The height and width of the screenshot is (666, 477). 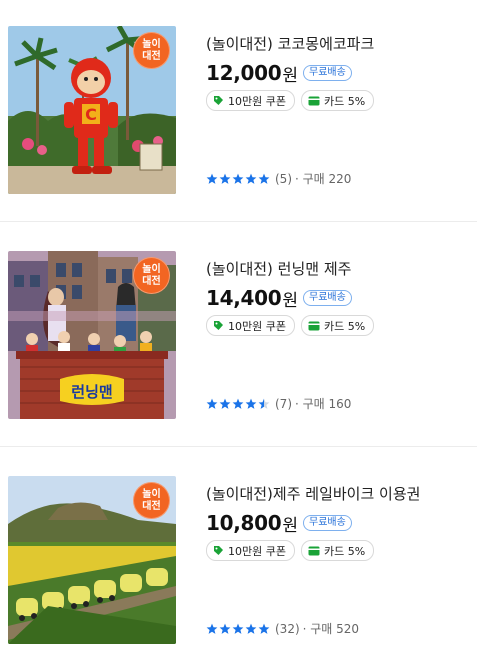 I want to click on product-image-rail-bike: 놀이 대전, so click(x=92, y=560).